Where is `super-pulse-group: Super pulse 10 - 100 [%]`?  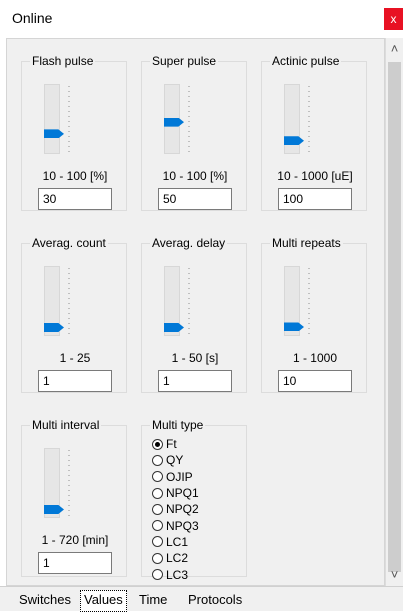 super-pulse-group: Super pulse 10 - 100 [%] is located at coordinates (194, 132).